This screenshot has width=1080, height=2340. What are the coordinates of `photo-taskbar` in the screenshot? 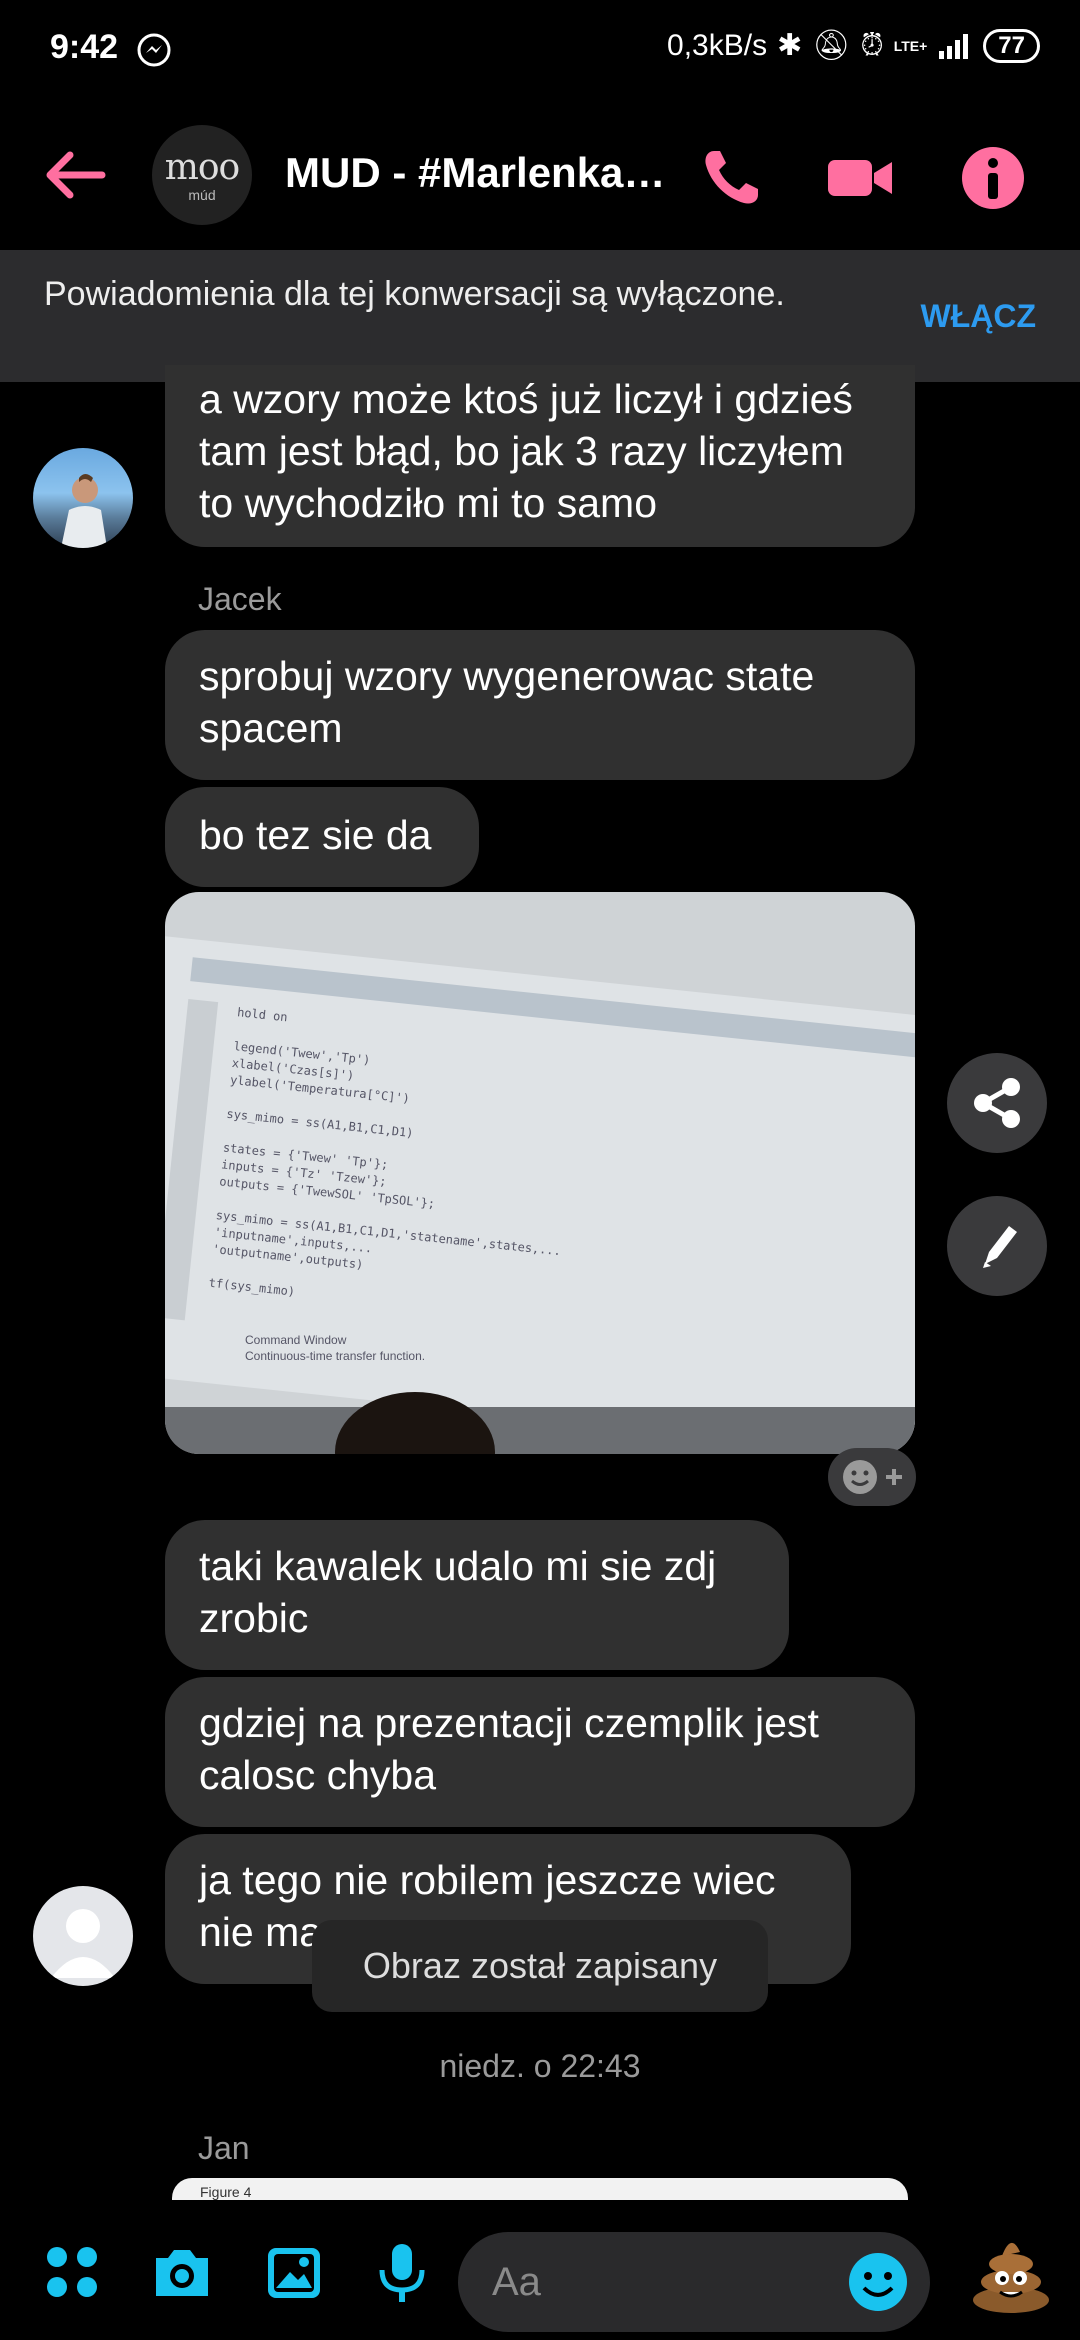 It's located at (540, 1430).